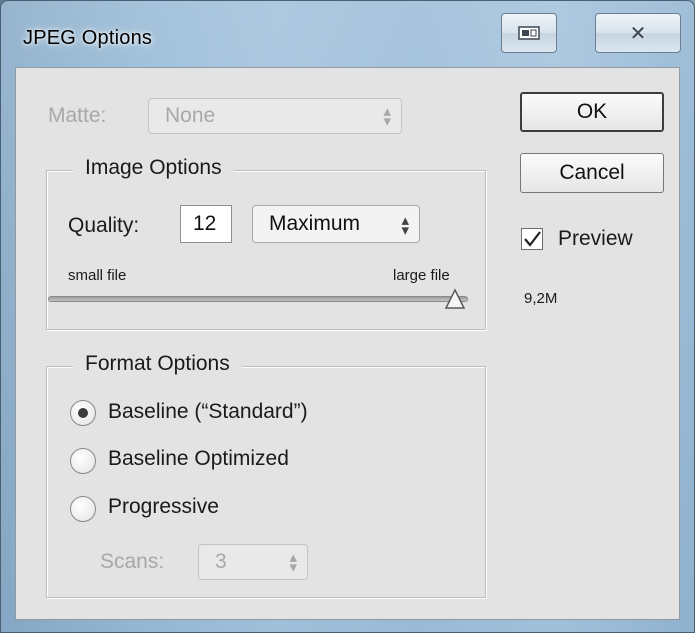 Image resolution: width=695 pixels, height=633 pixels. I want to click on scans-label: Scans:, so click(132, 561).